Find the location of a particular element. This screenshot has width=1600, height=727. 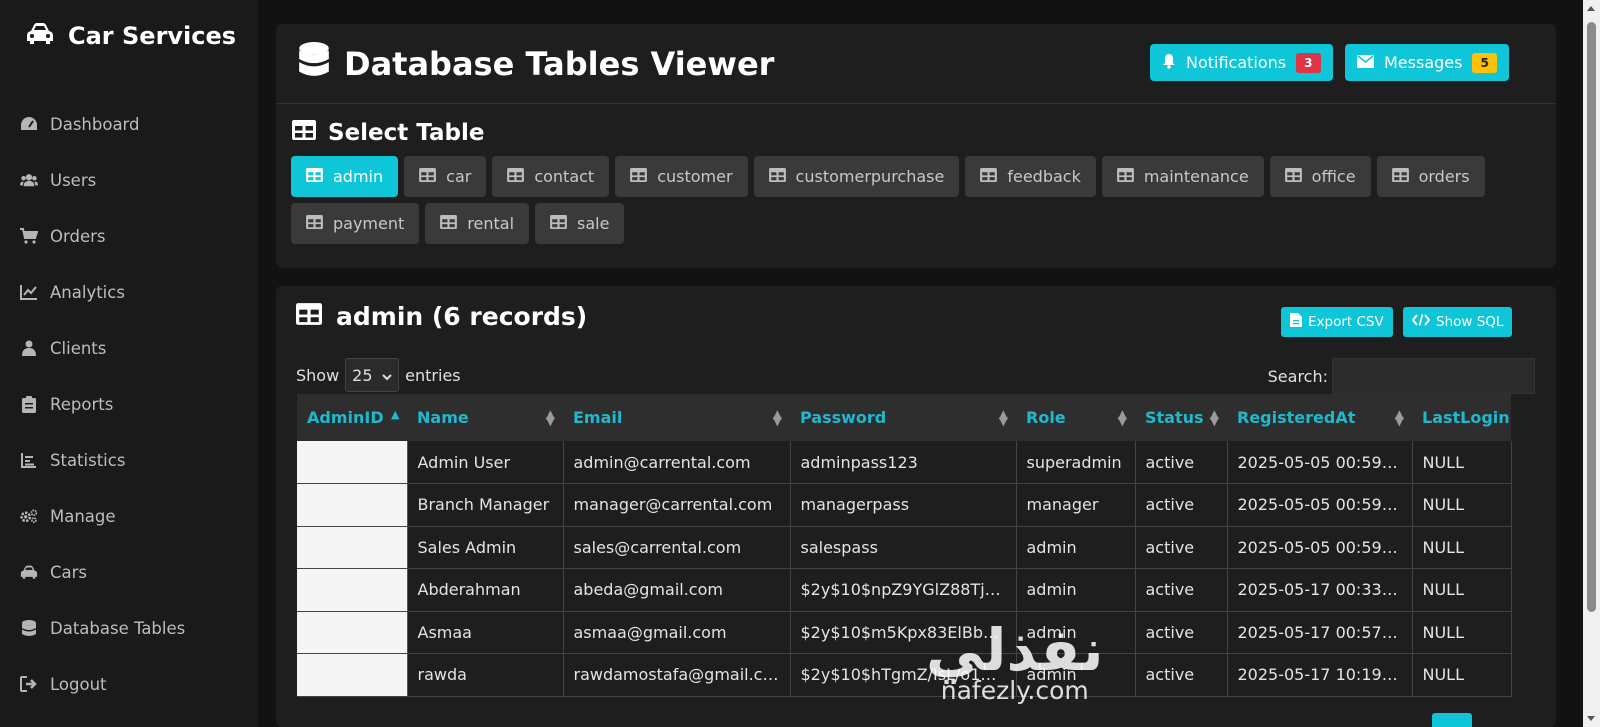

page-title: Database Tables Viewer is located at coordinates (536, 64).